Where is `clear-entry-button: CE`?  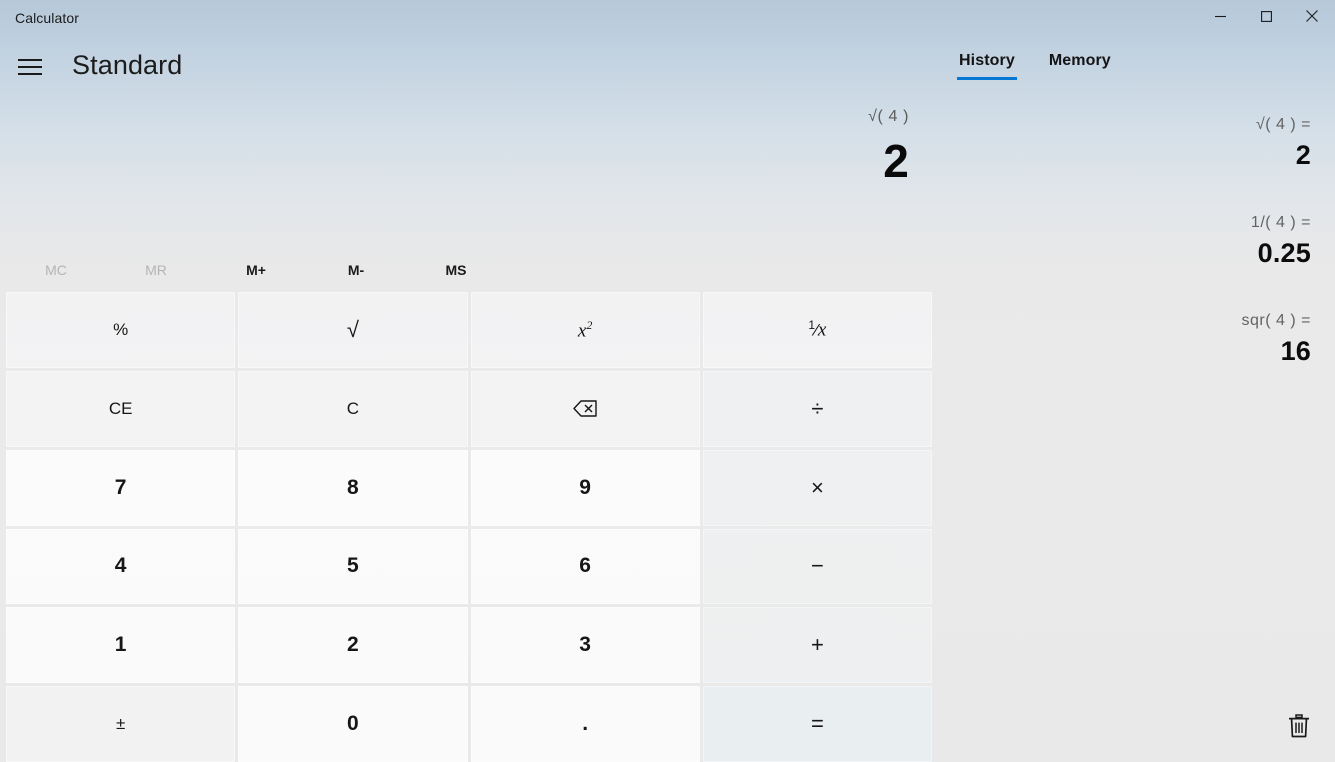 clear-entry-button: CE is located at coordinates (121, 408).